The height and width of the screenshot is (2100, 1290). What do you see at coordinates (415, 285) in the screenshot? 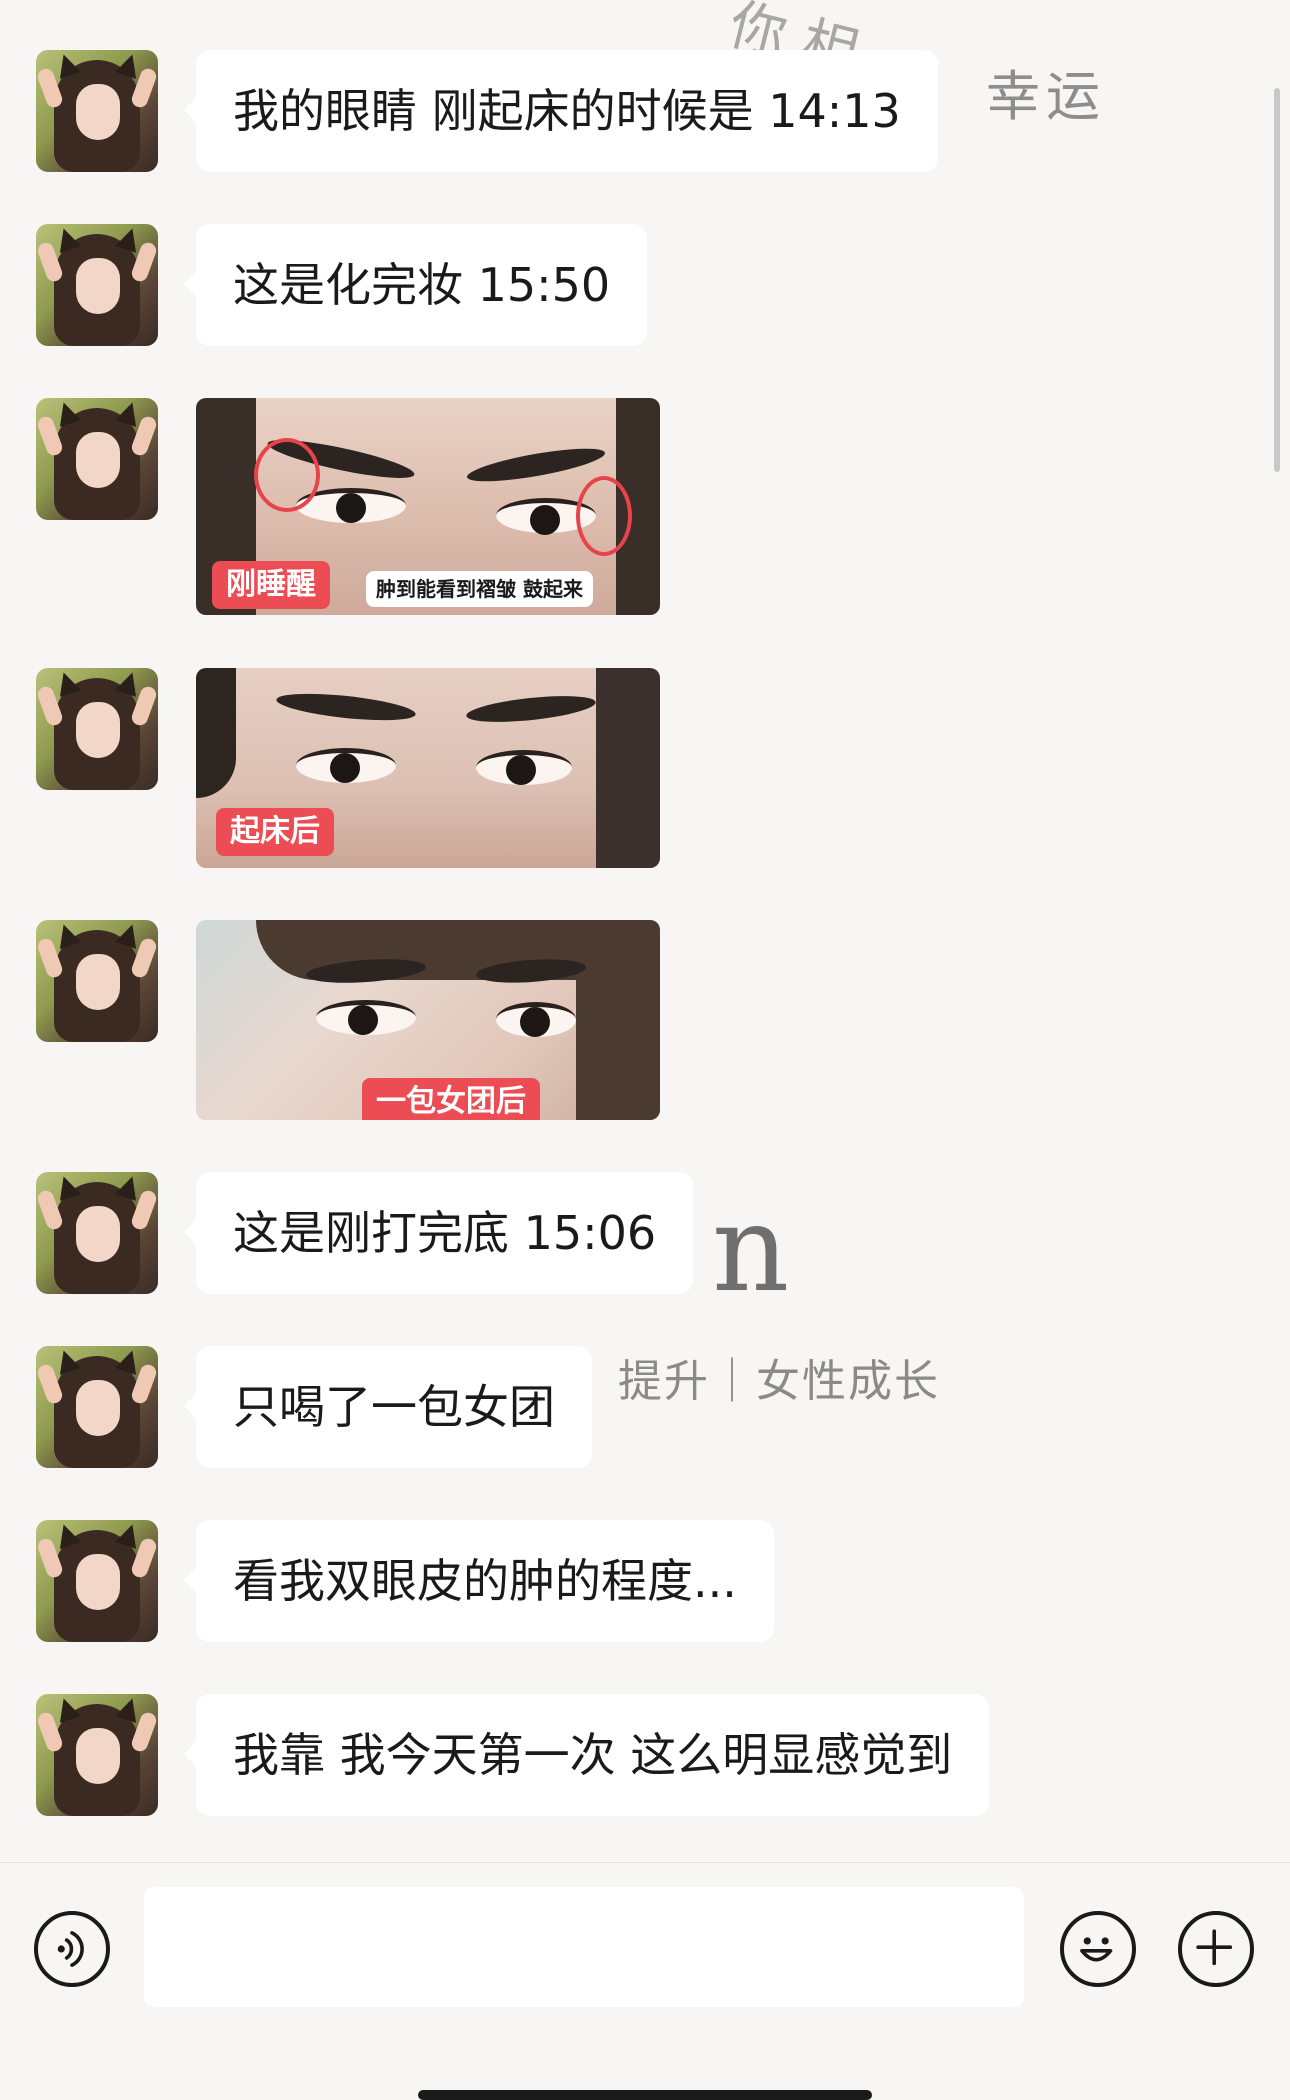
I see `message-bubble: 这是化完妆 15:50` at bounding box center [415, 285].